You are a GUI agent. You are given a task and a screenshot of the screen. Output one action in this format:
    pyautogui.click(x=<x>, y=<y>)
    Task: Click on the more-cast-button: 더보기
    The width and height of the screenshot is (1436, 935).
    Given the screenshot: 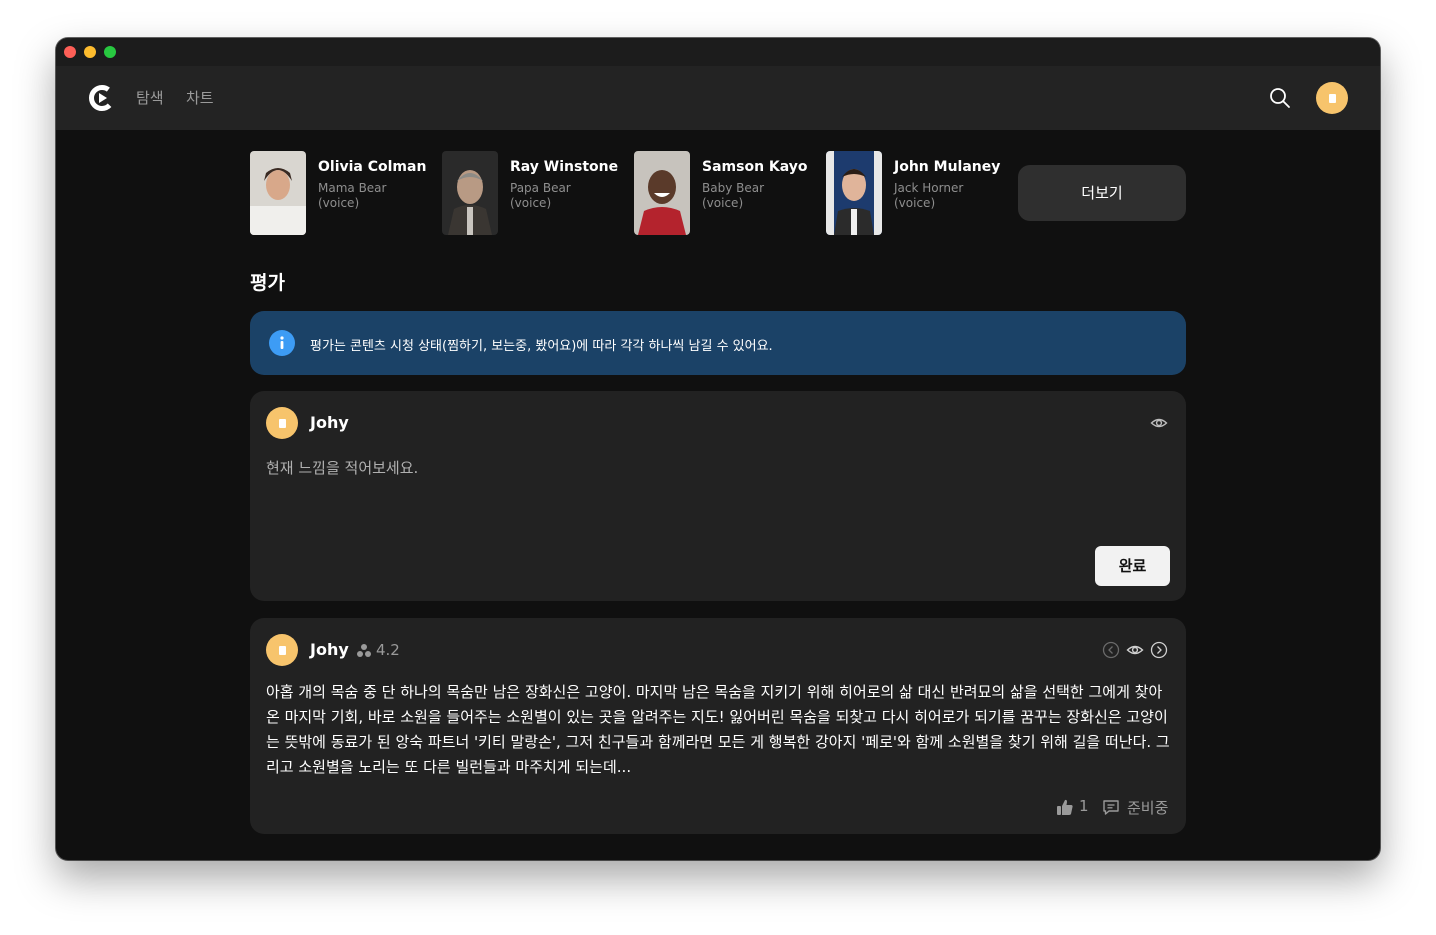 What is the action you would take?
    pyautogui.click(x=1102, y=193)
    